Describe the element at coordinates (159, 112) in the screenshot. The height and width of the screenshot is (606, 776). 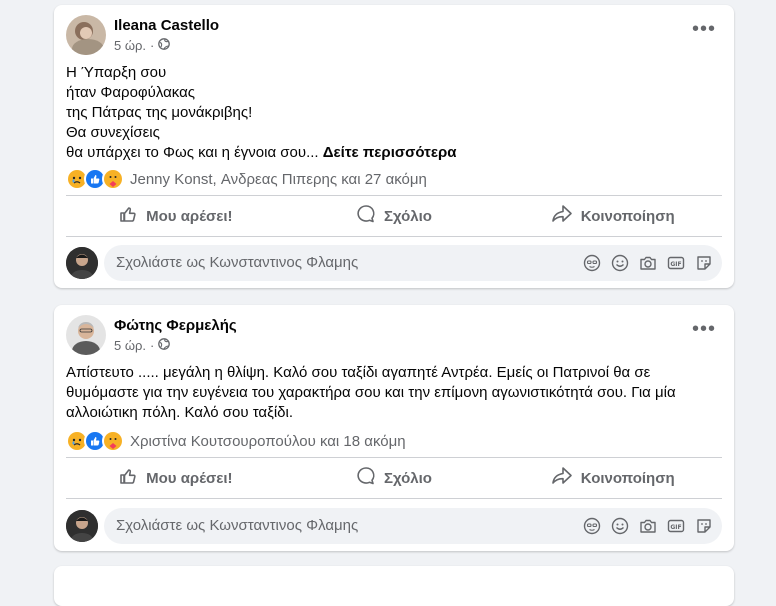
I see `post-text-line: της Πάτρας της μονάκριβης!` at that location.